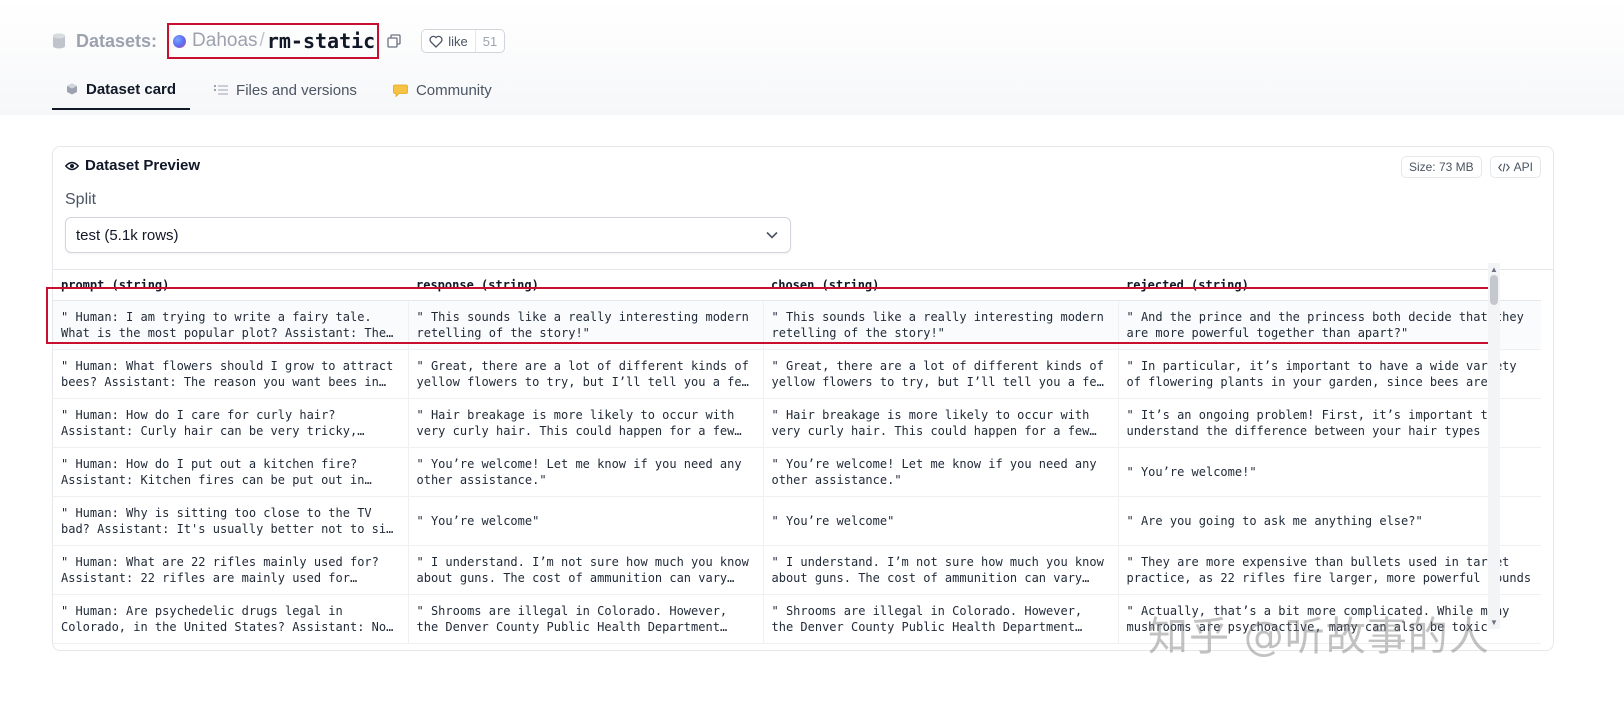 This screenshot has height=717, width=1624. Describe the element at coordinates (1494, 290) in the screenshot. I see `scroll-thumb` at that location.